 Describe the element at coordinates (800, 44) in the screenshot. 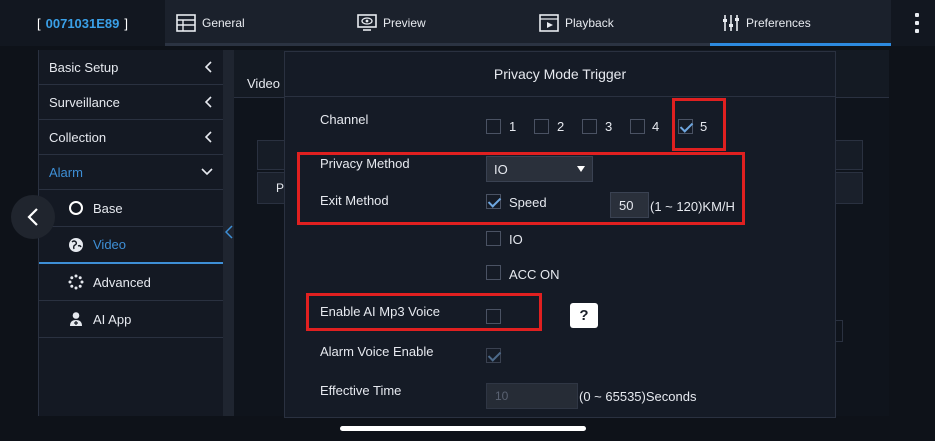

I see `nav-active-indicator` at that location.